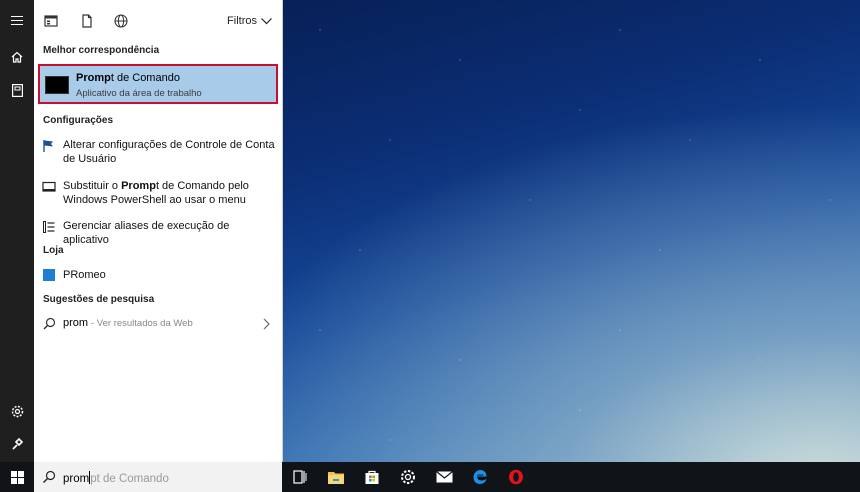 This screenshot has height=492, width=860. I want to click on apps-filter-icon, so click(51, 21).